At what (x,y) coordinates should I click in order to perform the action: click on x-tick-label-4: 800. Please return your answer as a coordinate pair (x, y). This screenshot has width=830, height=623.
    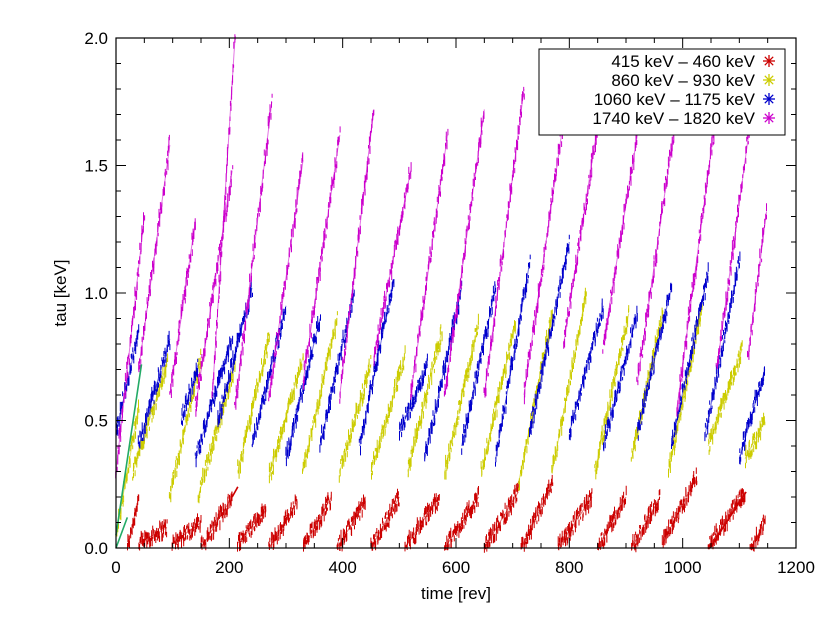
    Looking at the image, I should click on (569, 567).